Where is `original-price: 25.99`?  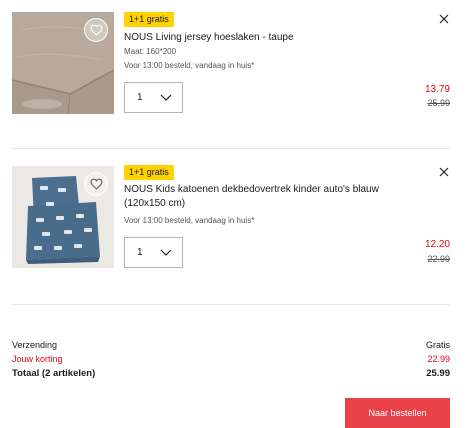
original-price: 25.99 is located at coordinates (438, 103).